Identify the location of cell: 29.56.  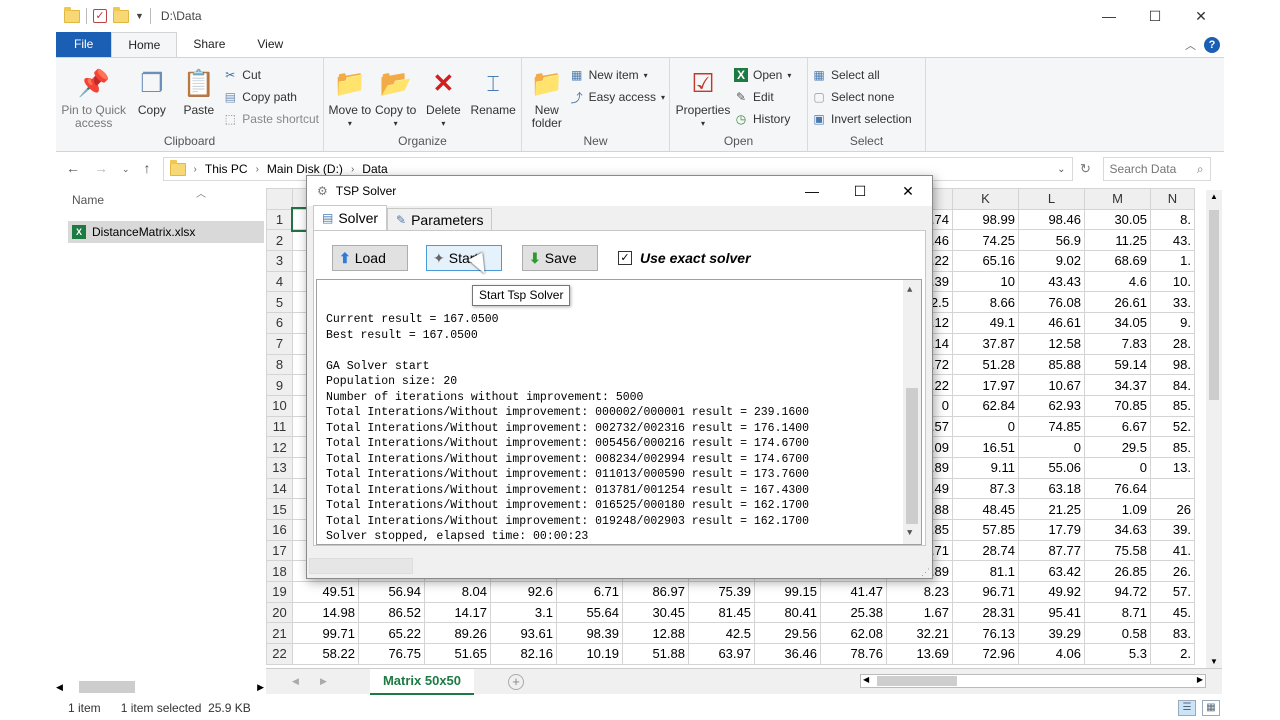
(787, 633).